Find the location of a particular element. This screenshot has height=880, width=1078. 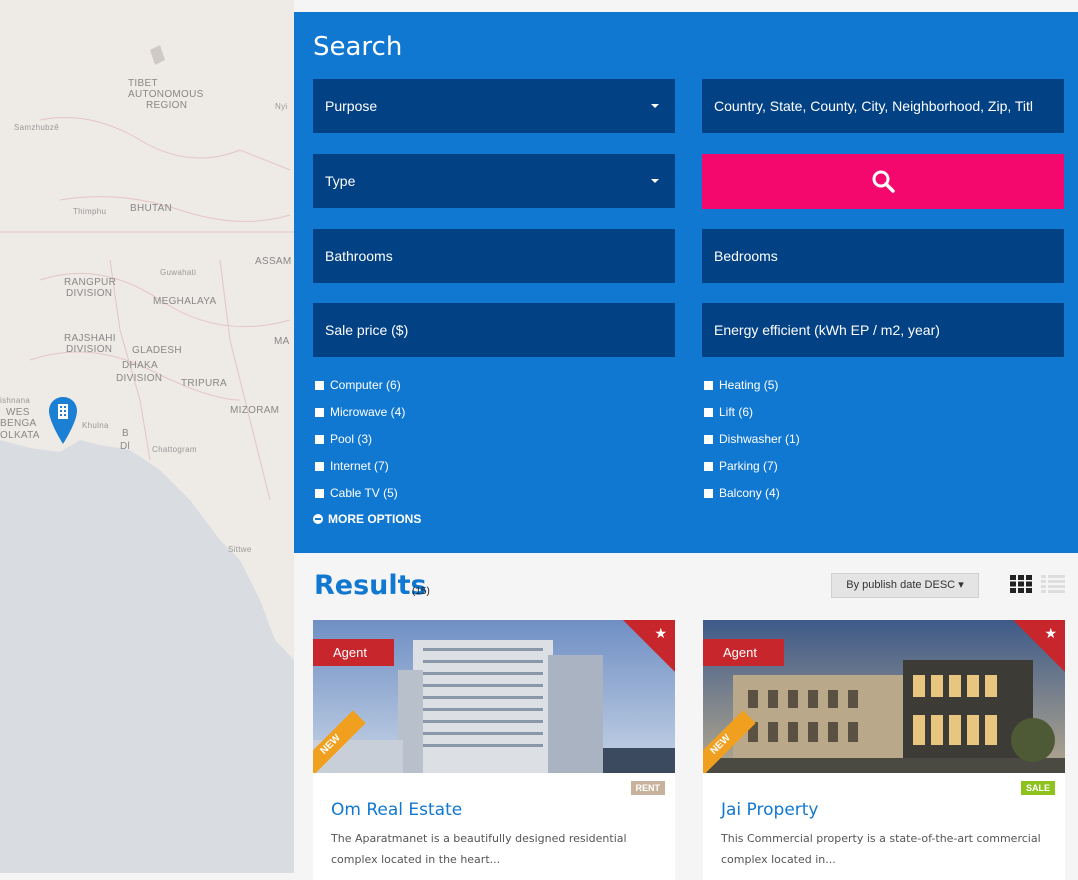

search-title: Search is located at coordinates (358, 47).